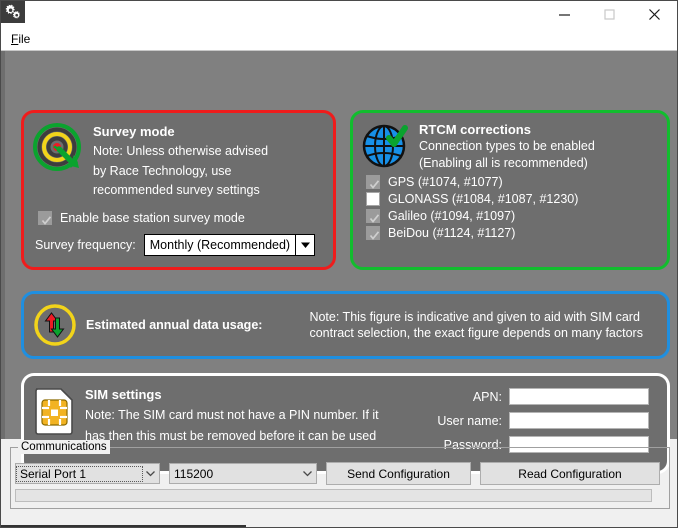 This screenshot has width=678, height=528. Describe the element at coordinates (85, 244) in the screenshot. I see `survey-frequency-label: Survey frequency:` at that location.